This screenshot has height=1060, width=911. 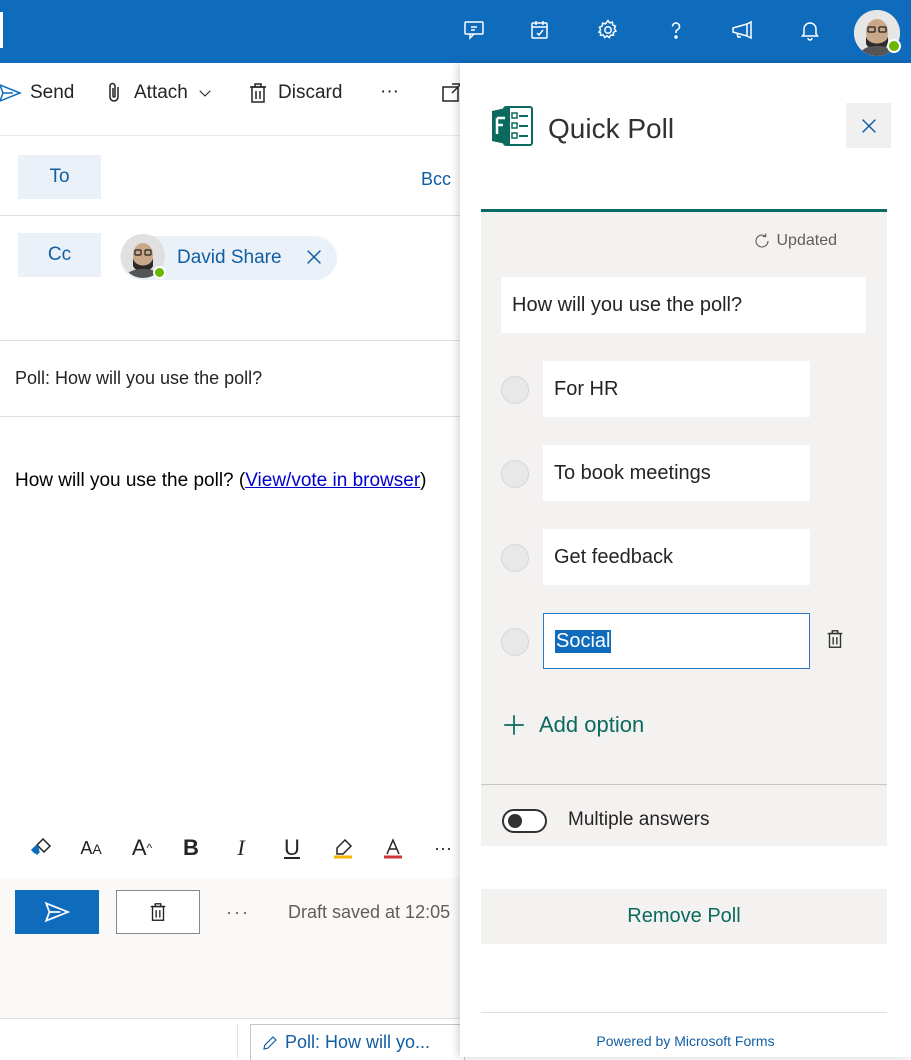 I want to click on more-options-button: ···, so click(x=238, y=912).